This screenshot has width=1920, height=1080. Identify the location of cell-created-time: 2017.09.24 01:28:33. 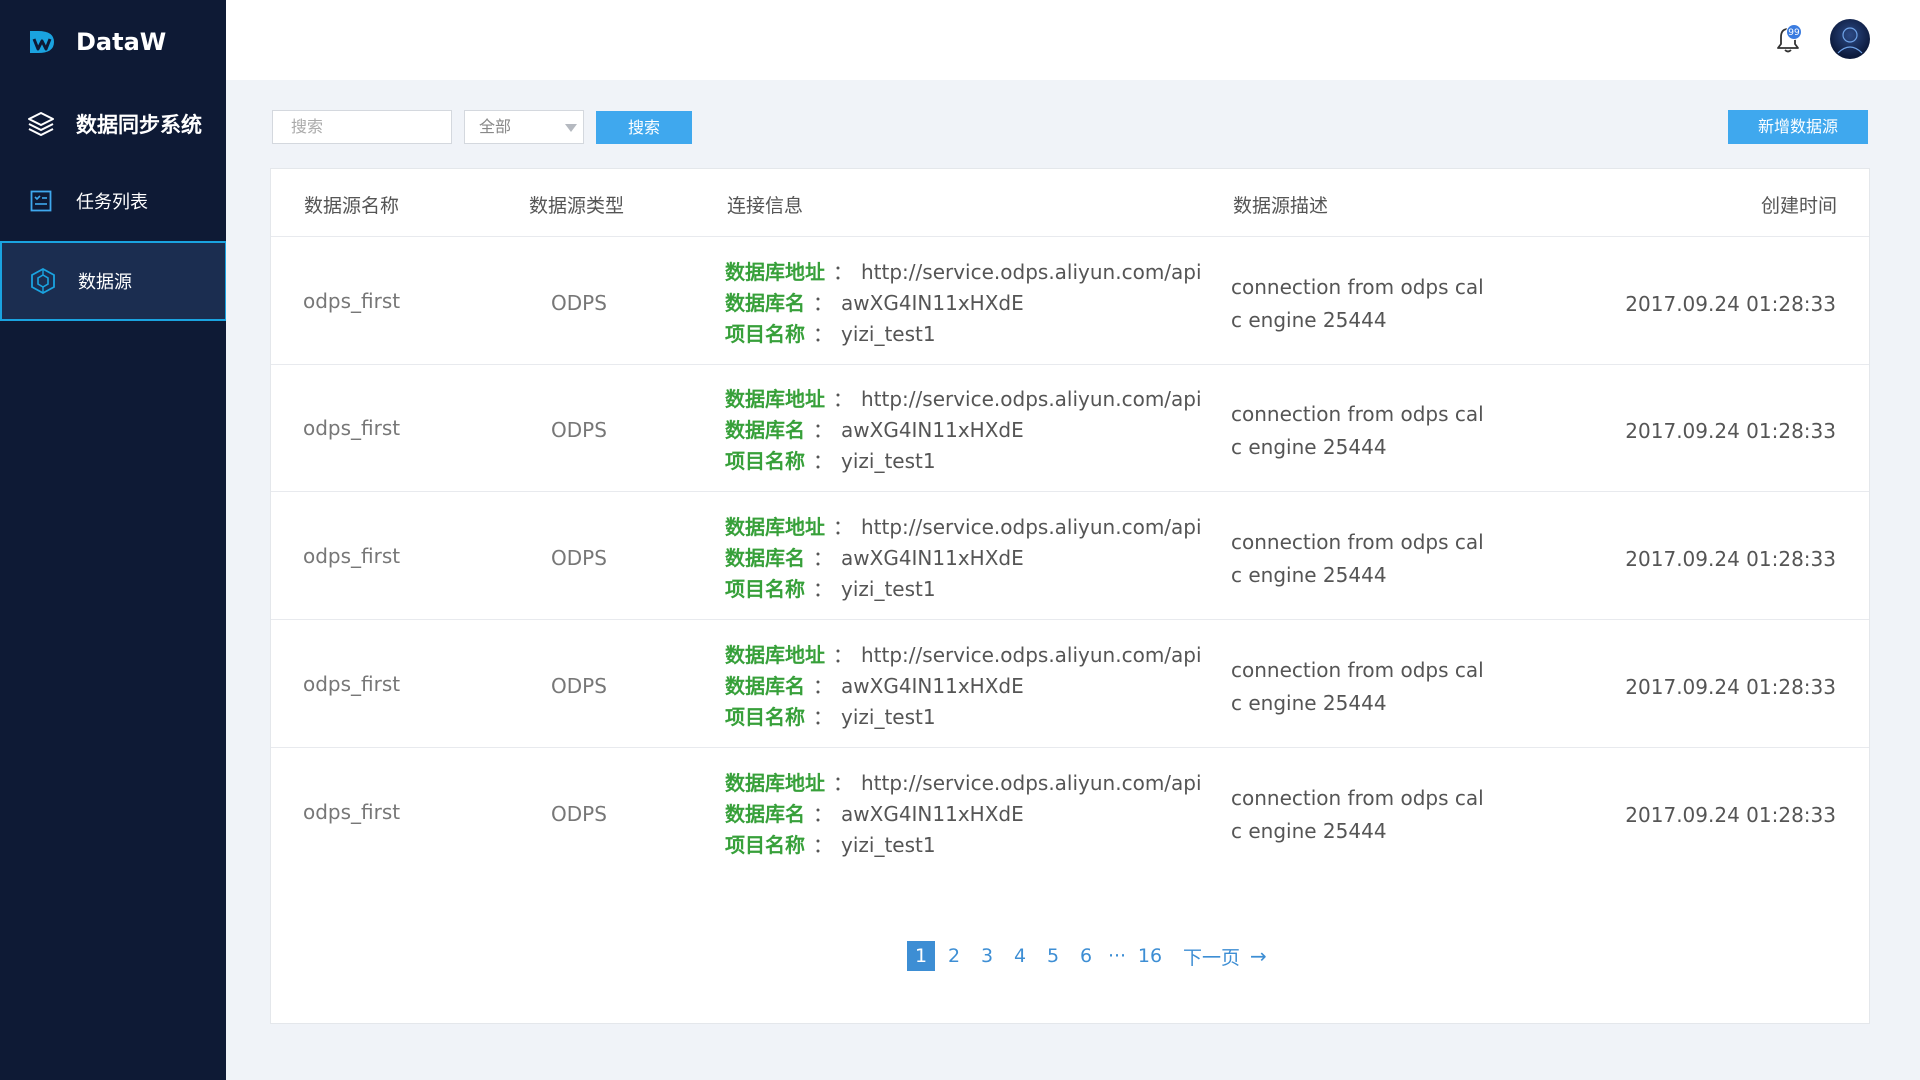
(1730, 304).